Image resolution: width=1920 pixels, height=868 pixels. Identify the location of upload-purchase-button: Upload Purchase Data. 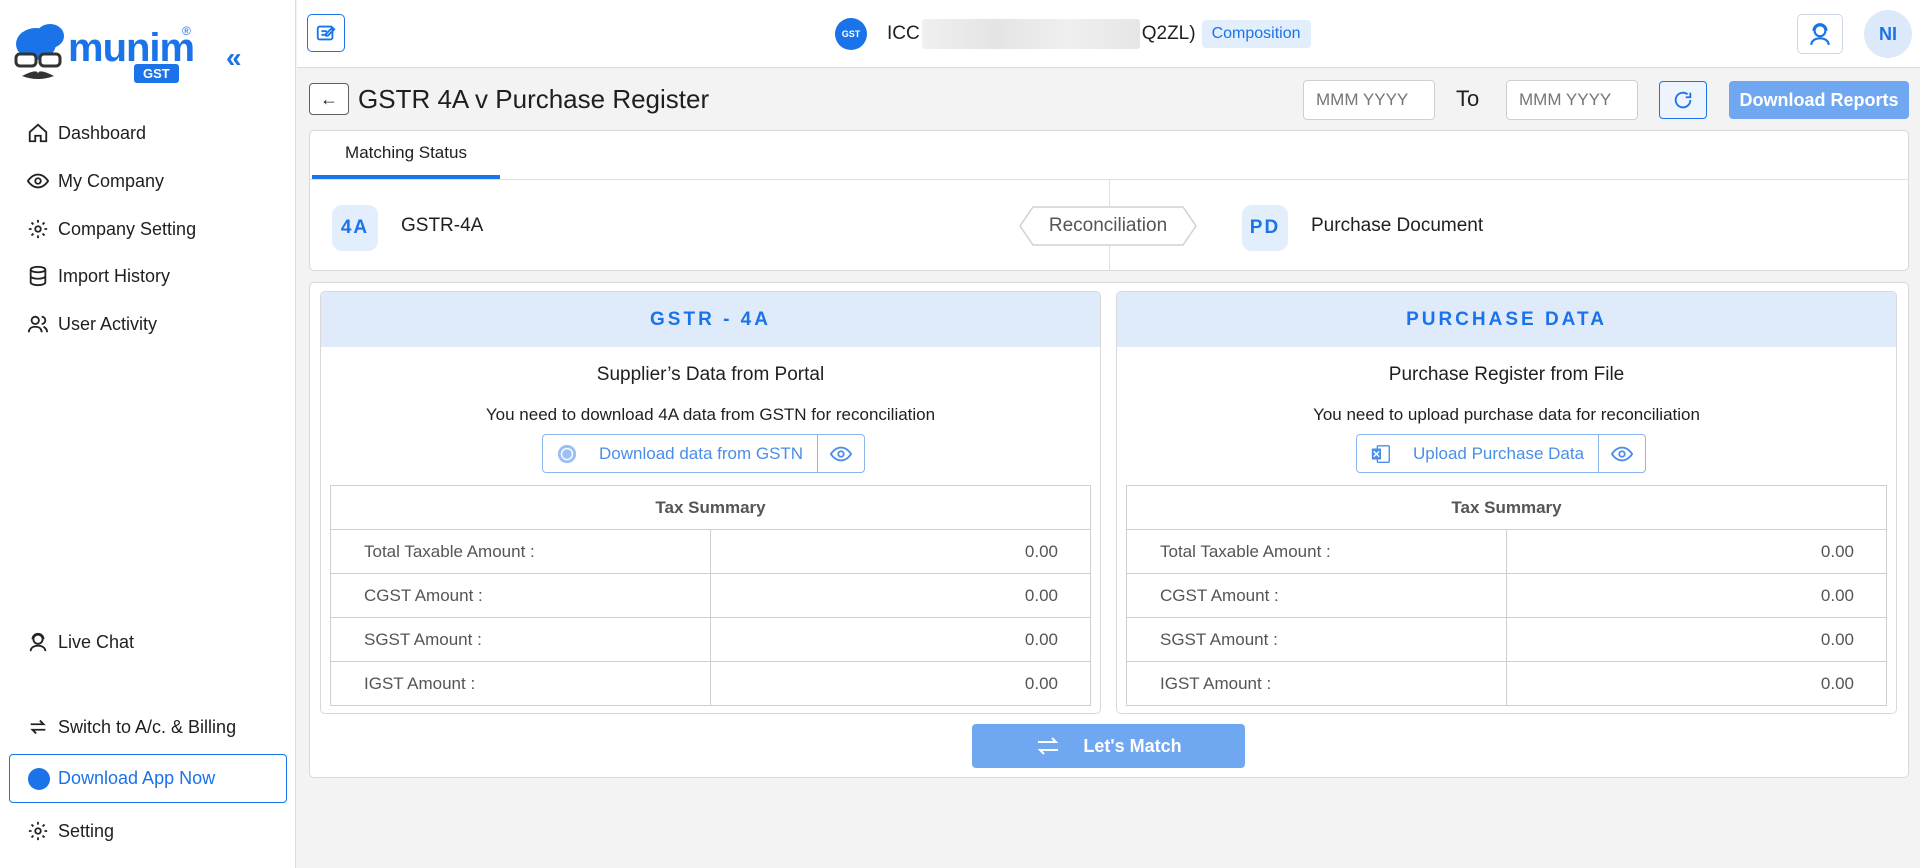
(1478, 453).